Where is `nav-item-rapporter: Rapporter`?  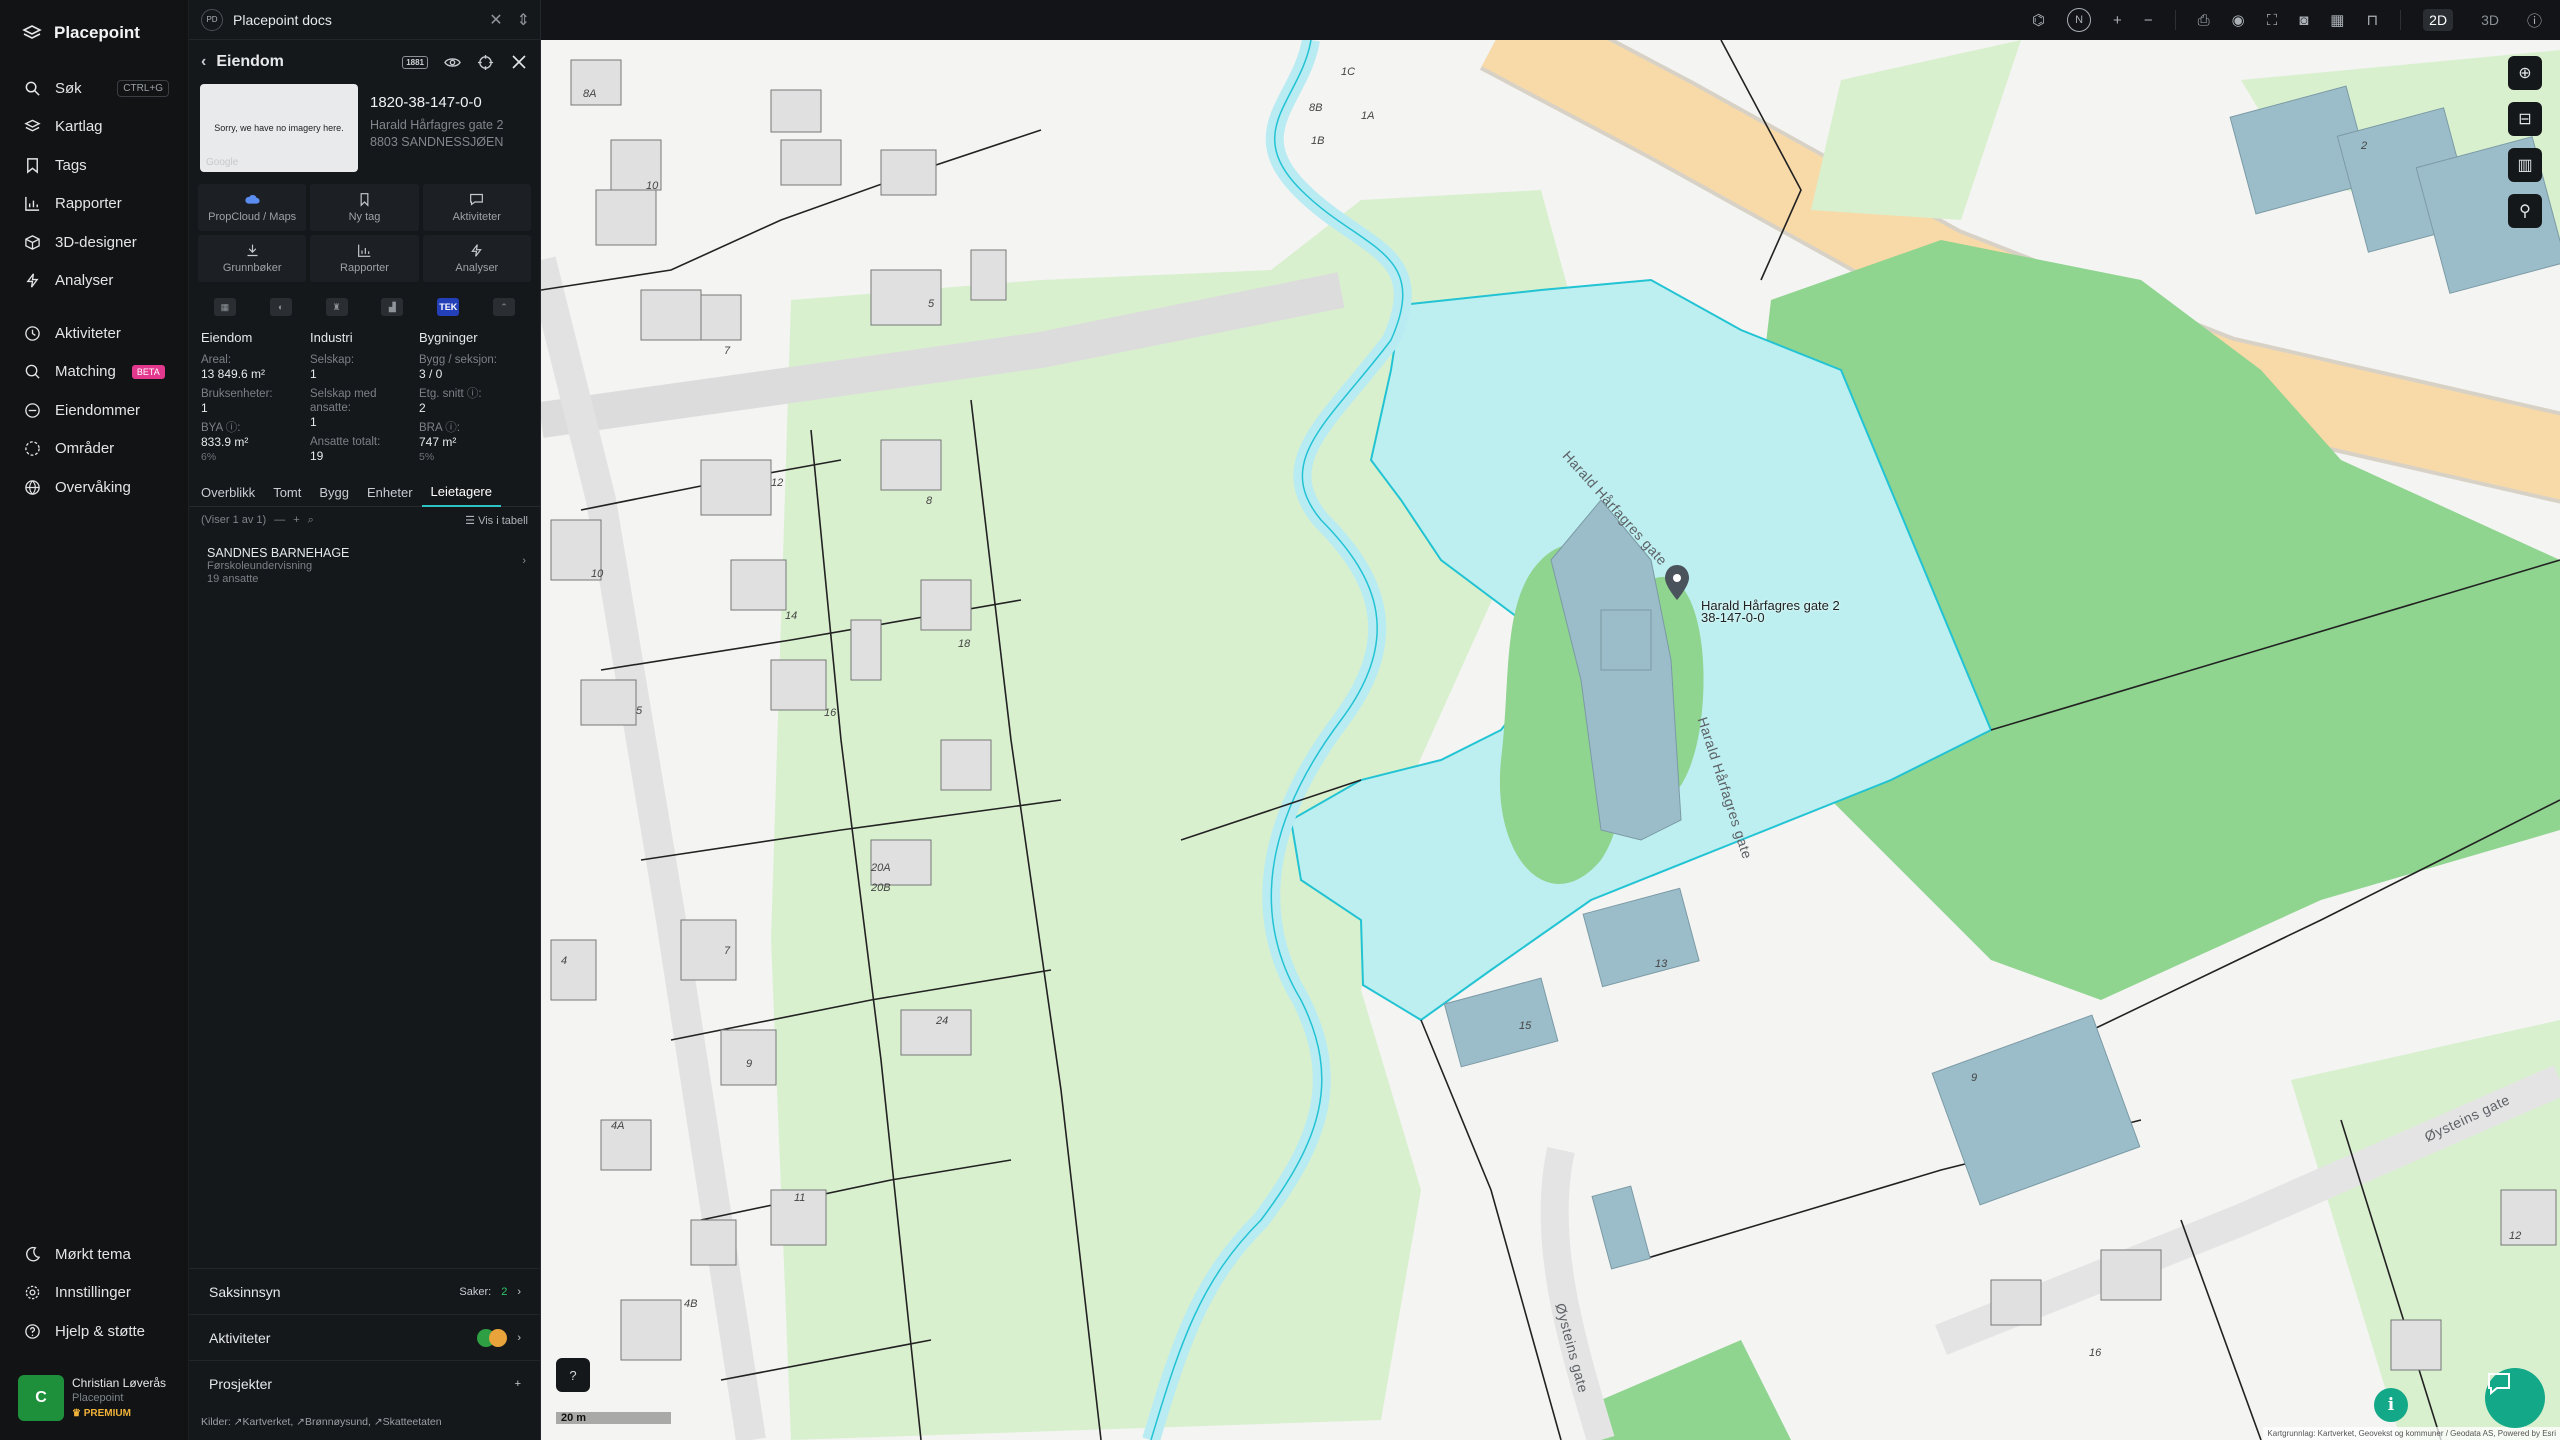 nav-item-rapporter: Rapporter is located at coordinates (94, 204).